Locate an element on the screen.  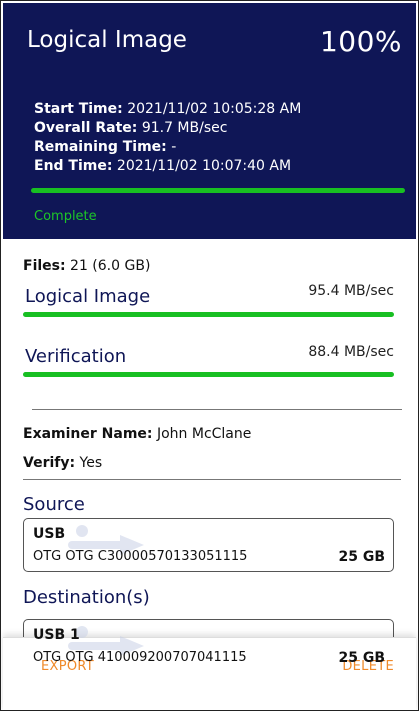
overall-rate-line: Overall Rate: 91.7 MB/sec is located at coordinates (167, 128).